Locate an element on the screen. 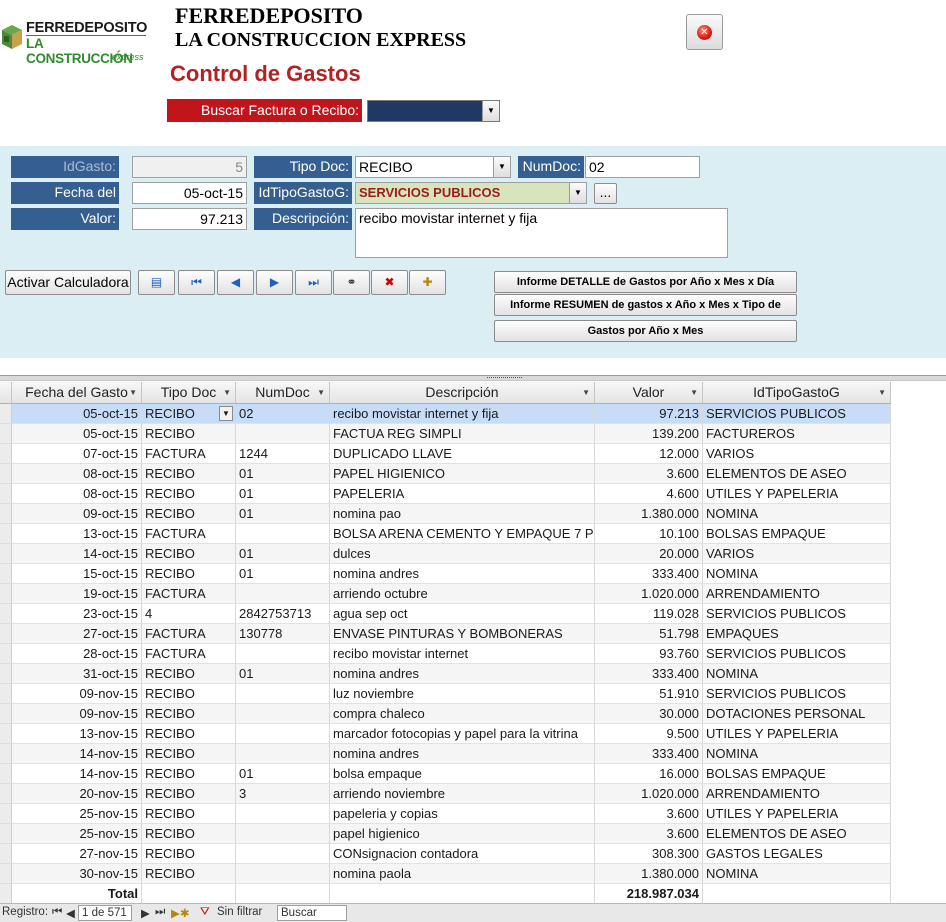 This screenshot has height=922, width=946. cell-valor: 12.000 is located at coordinates (649, 454).